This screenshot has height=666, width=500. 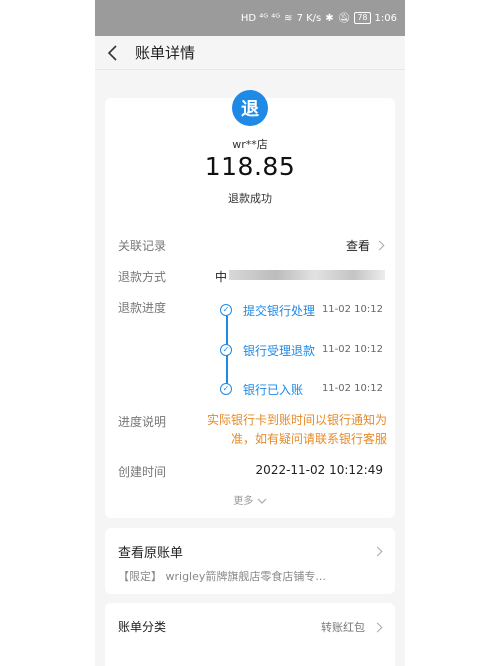 What do you see at coordinates (260, 18) in the screenshot?
I see `signal-icons: HD ⁴ᴳ ⁴ᴳ` at bounding box center [260, 18].